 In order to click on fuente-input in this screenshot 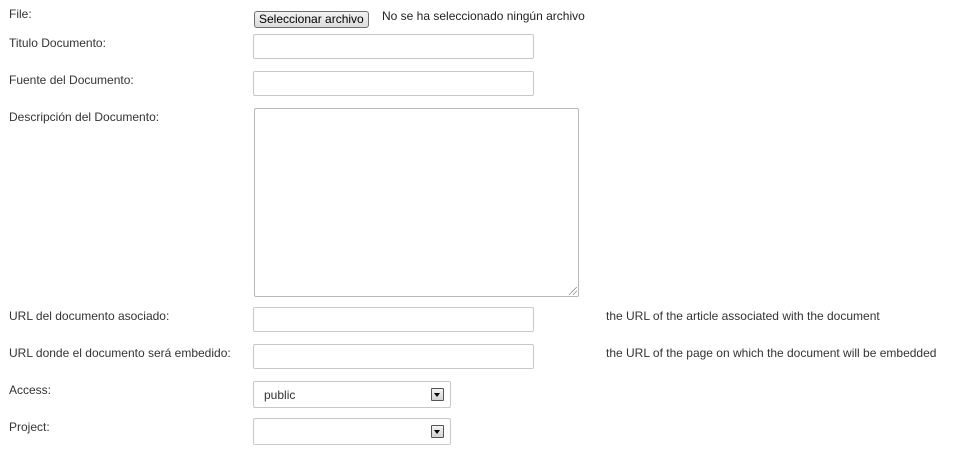, I will do `click(393, 83)`.